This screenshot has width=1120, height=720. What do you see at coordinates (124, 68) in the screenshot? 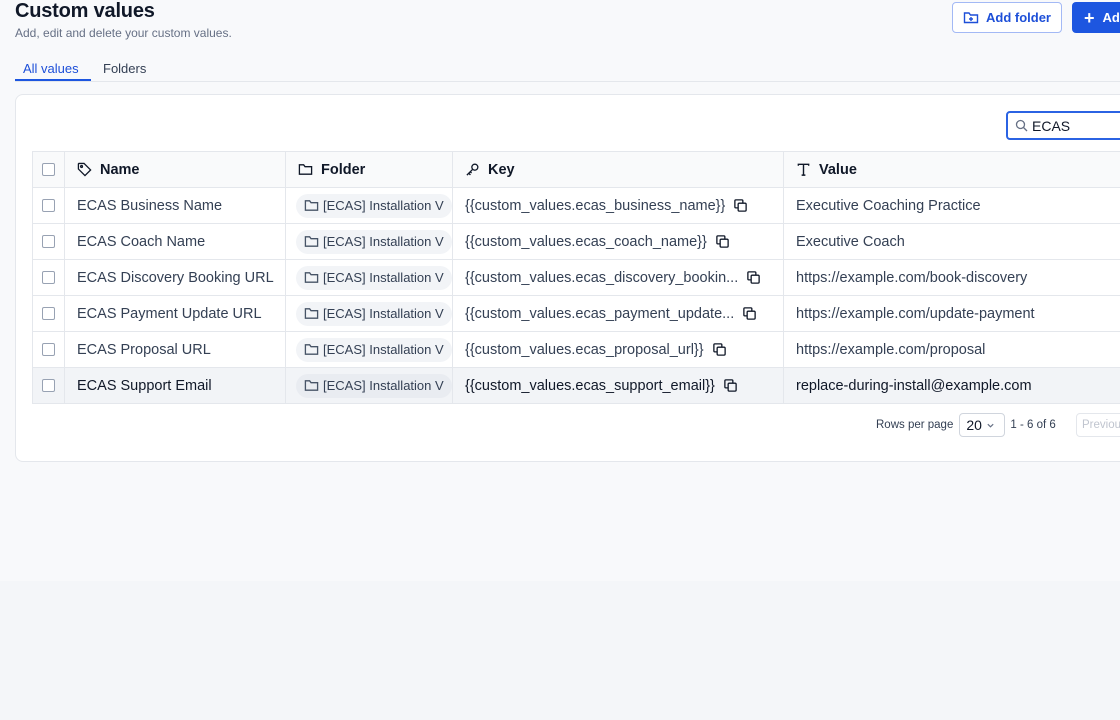
I see `tab-folders: Folders` at bounding box center [124, 68].